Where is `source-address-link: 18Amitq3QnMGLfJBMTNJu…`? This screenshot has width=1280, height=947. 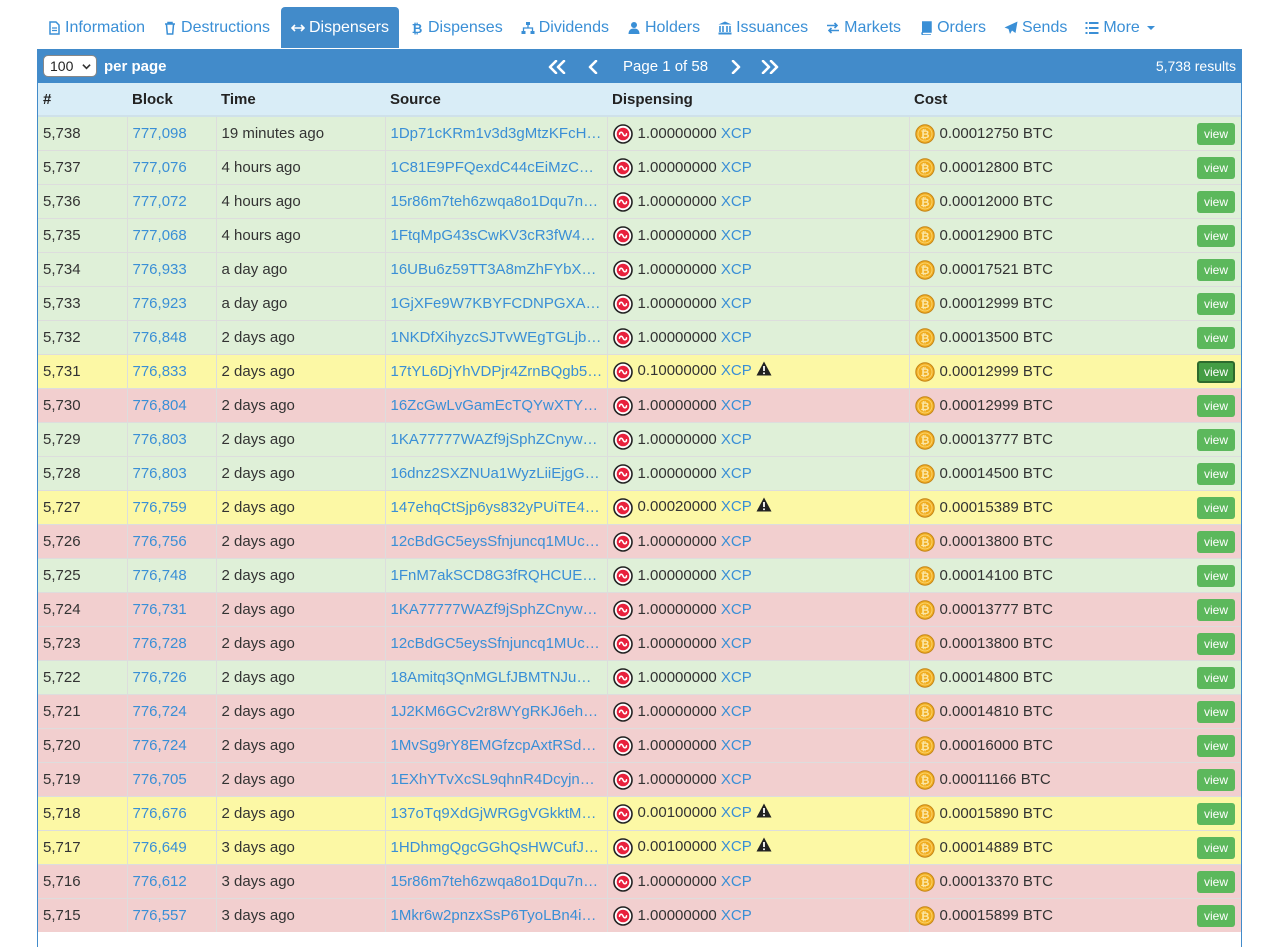
source-address-link: 18Amitq3QnMGLfJBMTNJu… is located at coordinates (497, 677).